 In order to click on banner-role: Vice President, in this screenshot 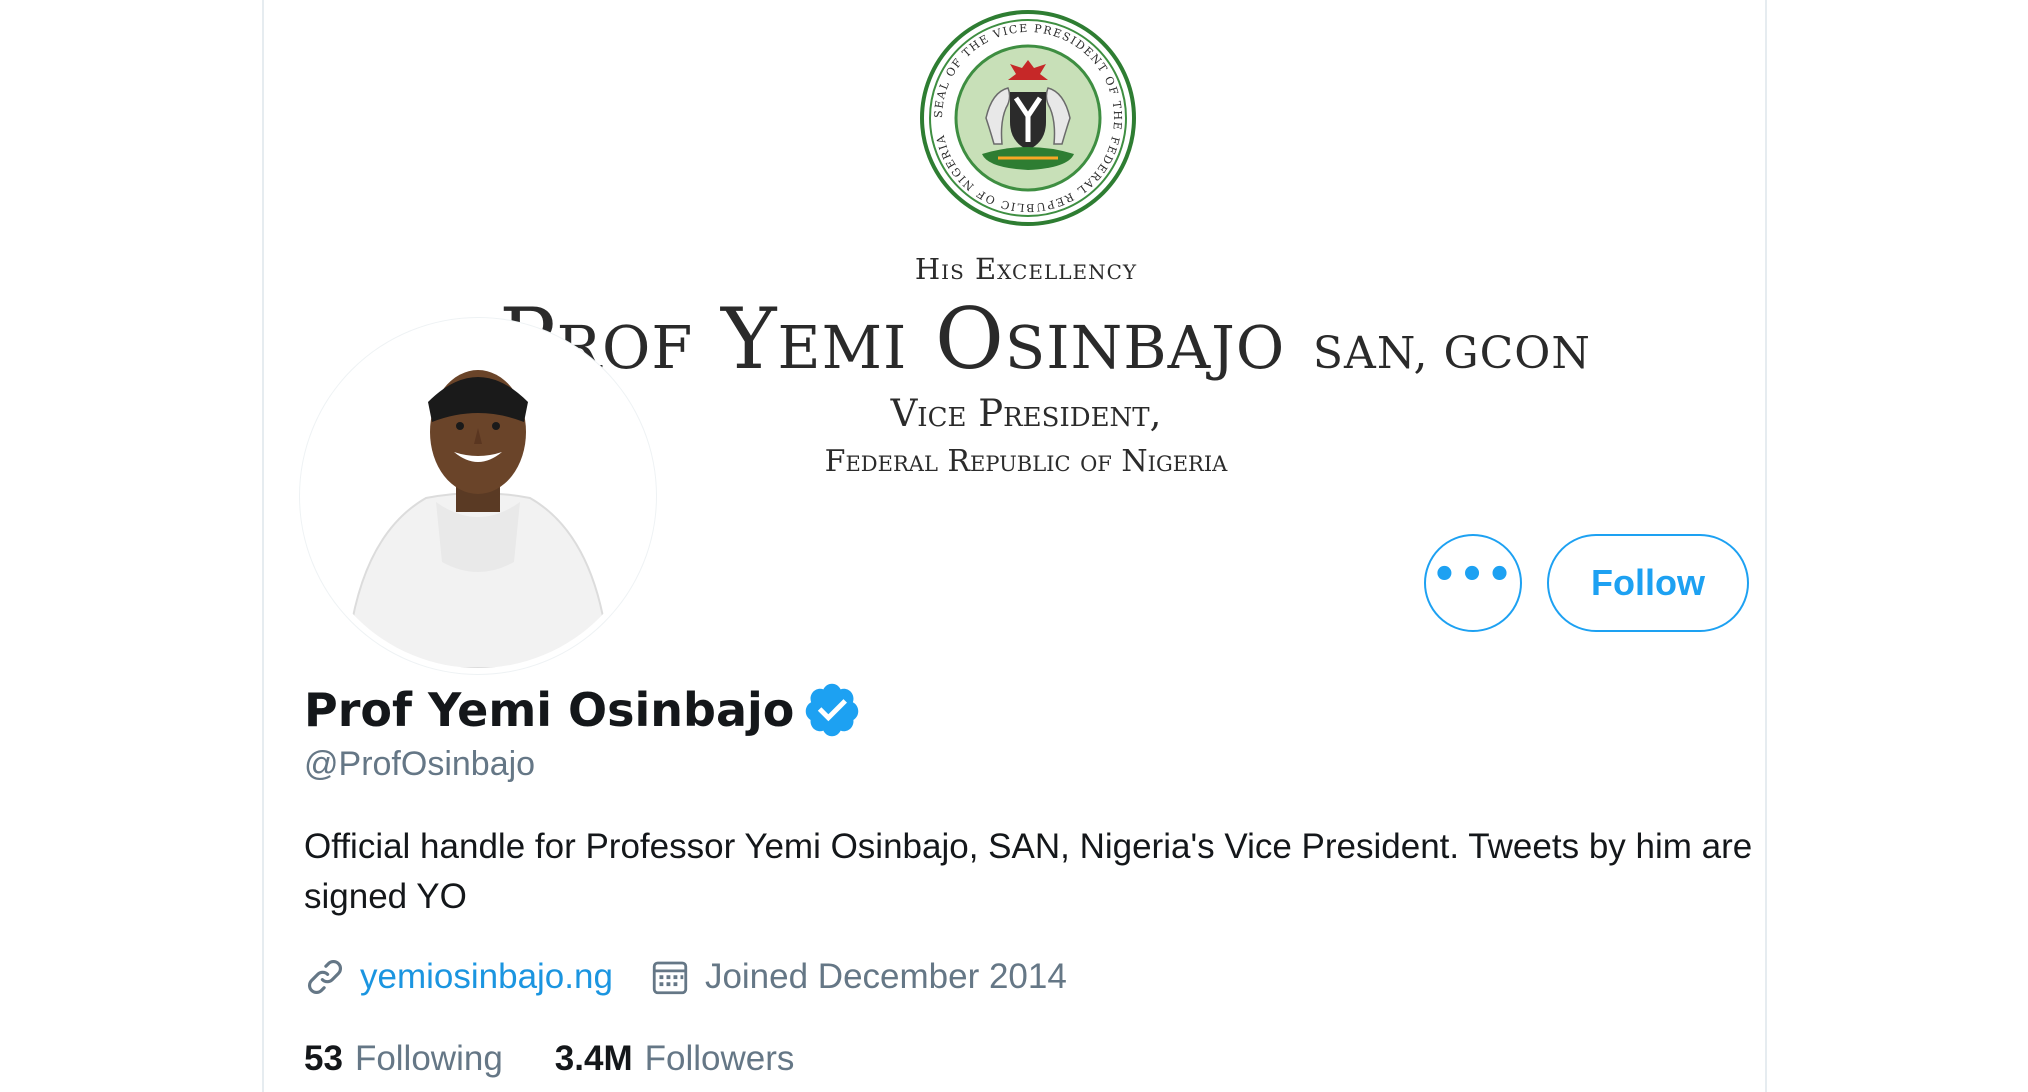, I will do `click(1026, 413)`.